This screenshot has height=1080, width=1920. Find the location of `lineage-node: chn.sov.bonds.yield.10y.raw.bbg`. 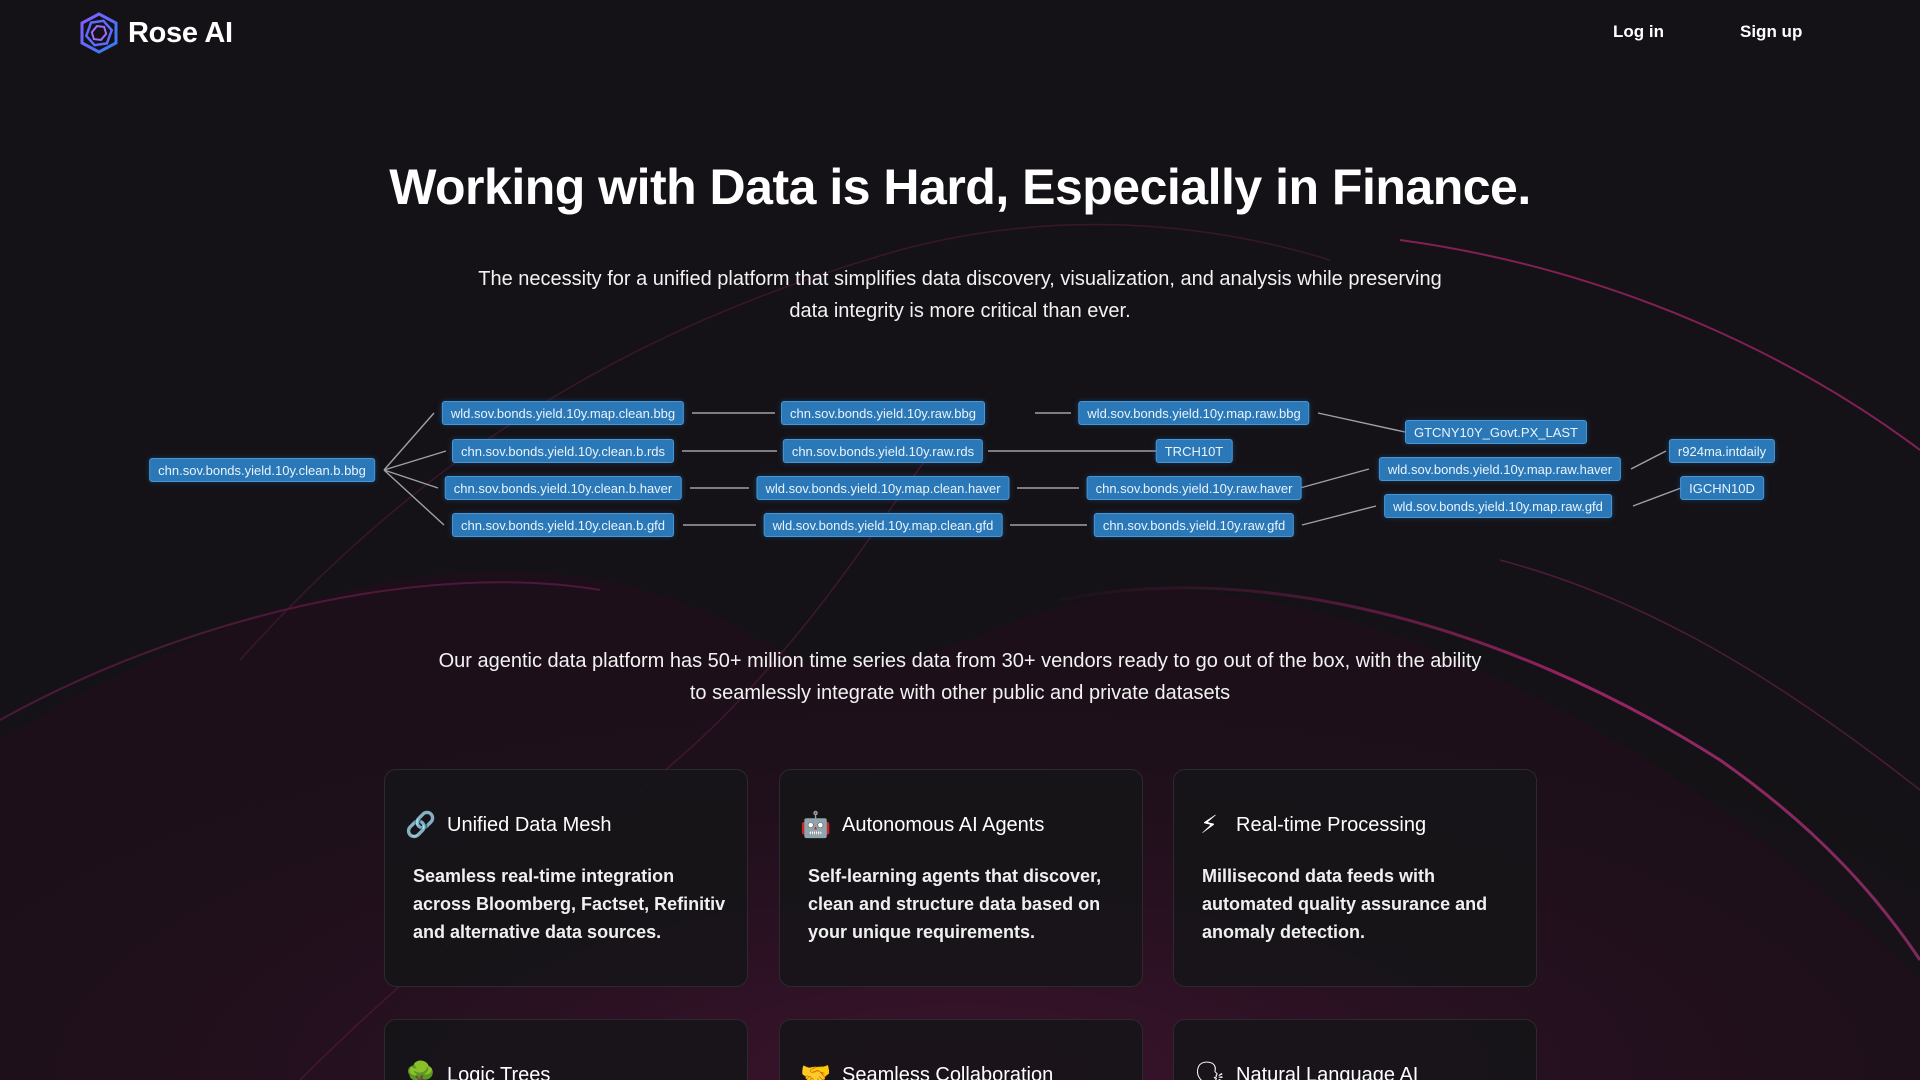

lineage-node: chn.sov.bonds.yield.10y.raw.bbg is located at coordinates (883, 413).